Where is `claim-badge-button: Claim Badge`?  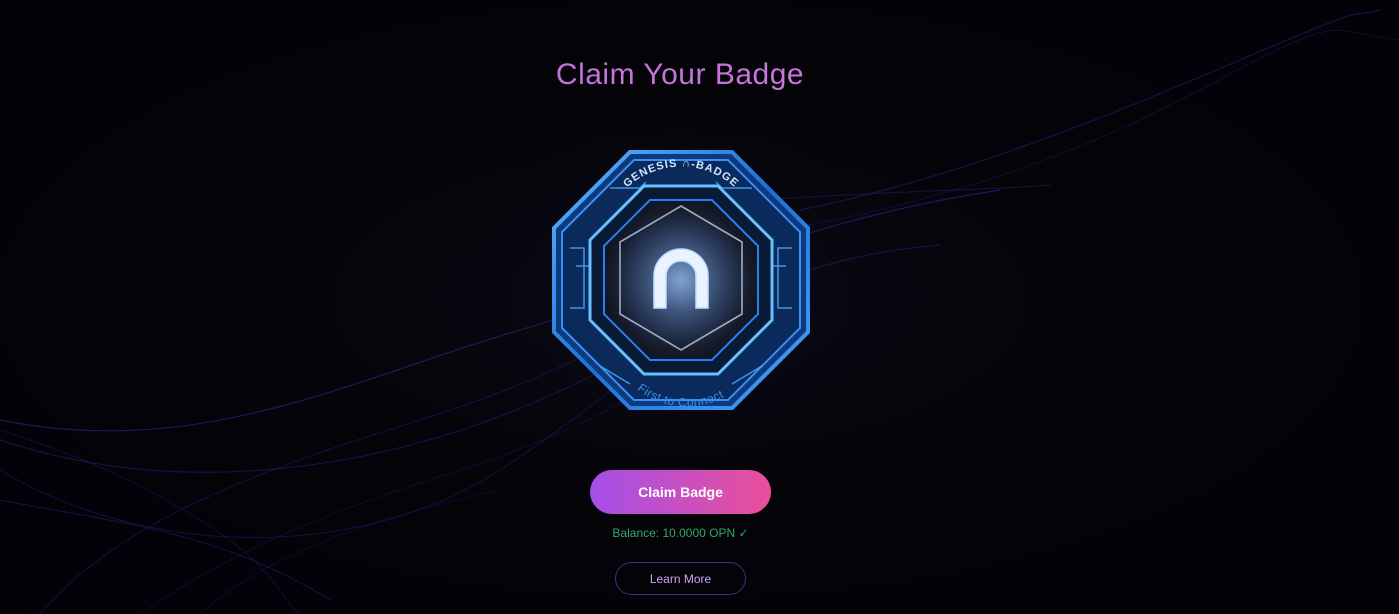 claim-badge-button: Claim Badge is located at coordinates (680, 492).